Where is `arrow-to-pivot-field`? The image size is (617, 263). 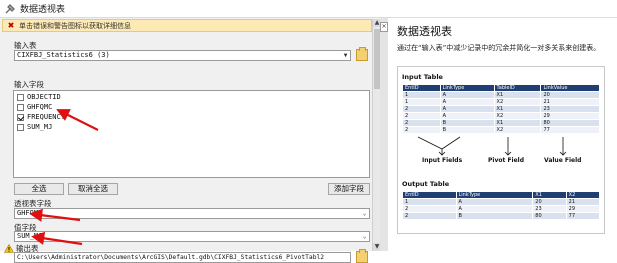
arrow-to-pivot-field is located at coordinates (55, 215).